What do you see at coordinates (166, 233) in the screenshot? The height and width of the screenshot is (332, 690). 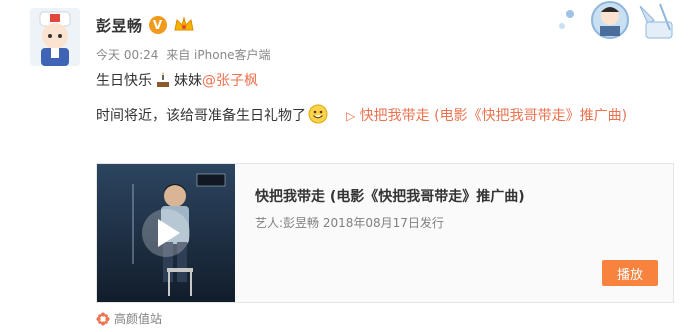 I see `album-cover` at bounding box center [166, 233].